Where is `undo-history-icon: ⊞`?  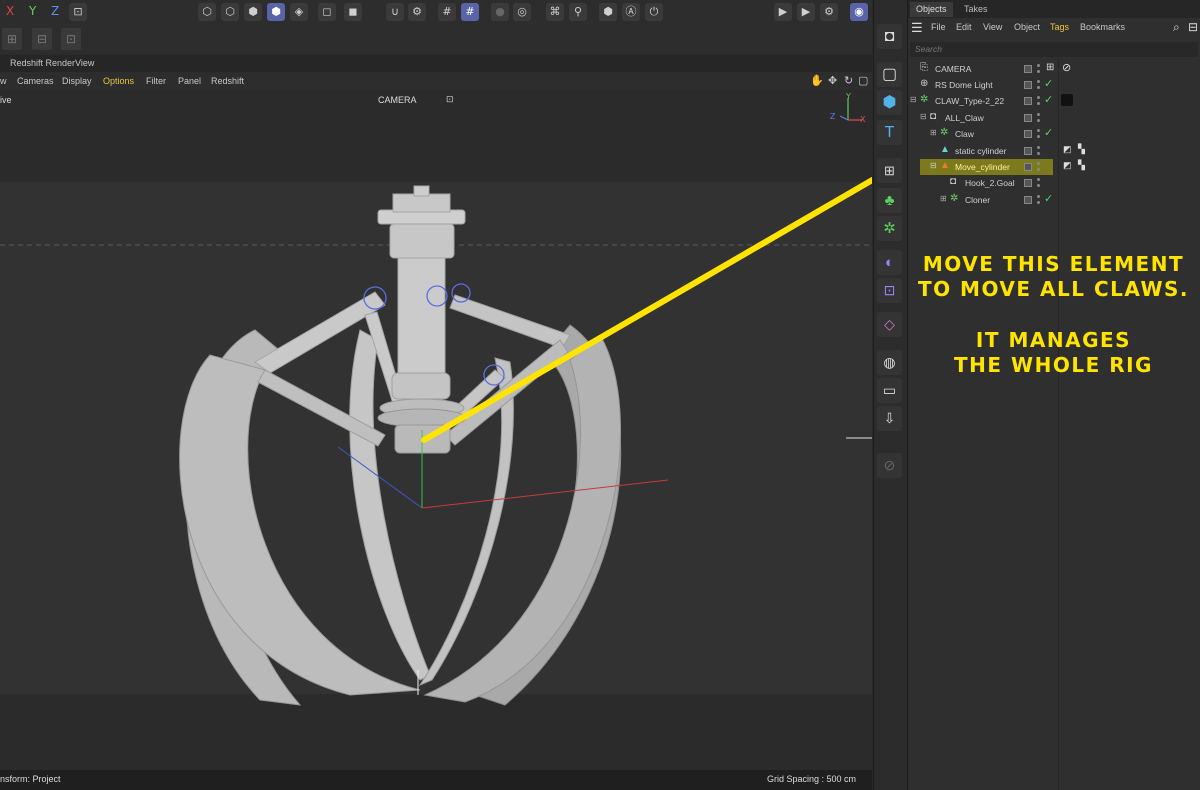 undo-history-icon: ⊞ is located at coordinates (12, 39).